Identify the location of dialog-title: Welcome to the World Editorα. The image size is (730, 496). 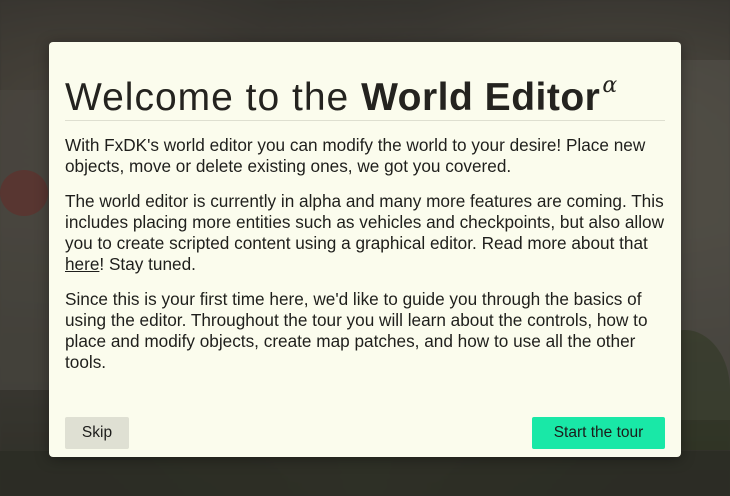
(365, 81).